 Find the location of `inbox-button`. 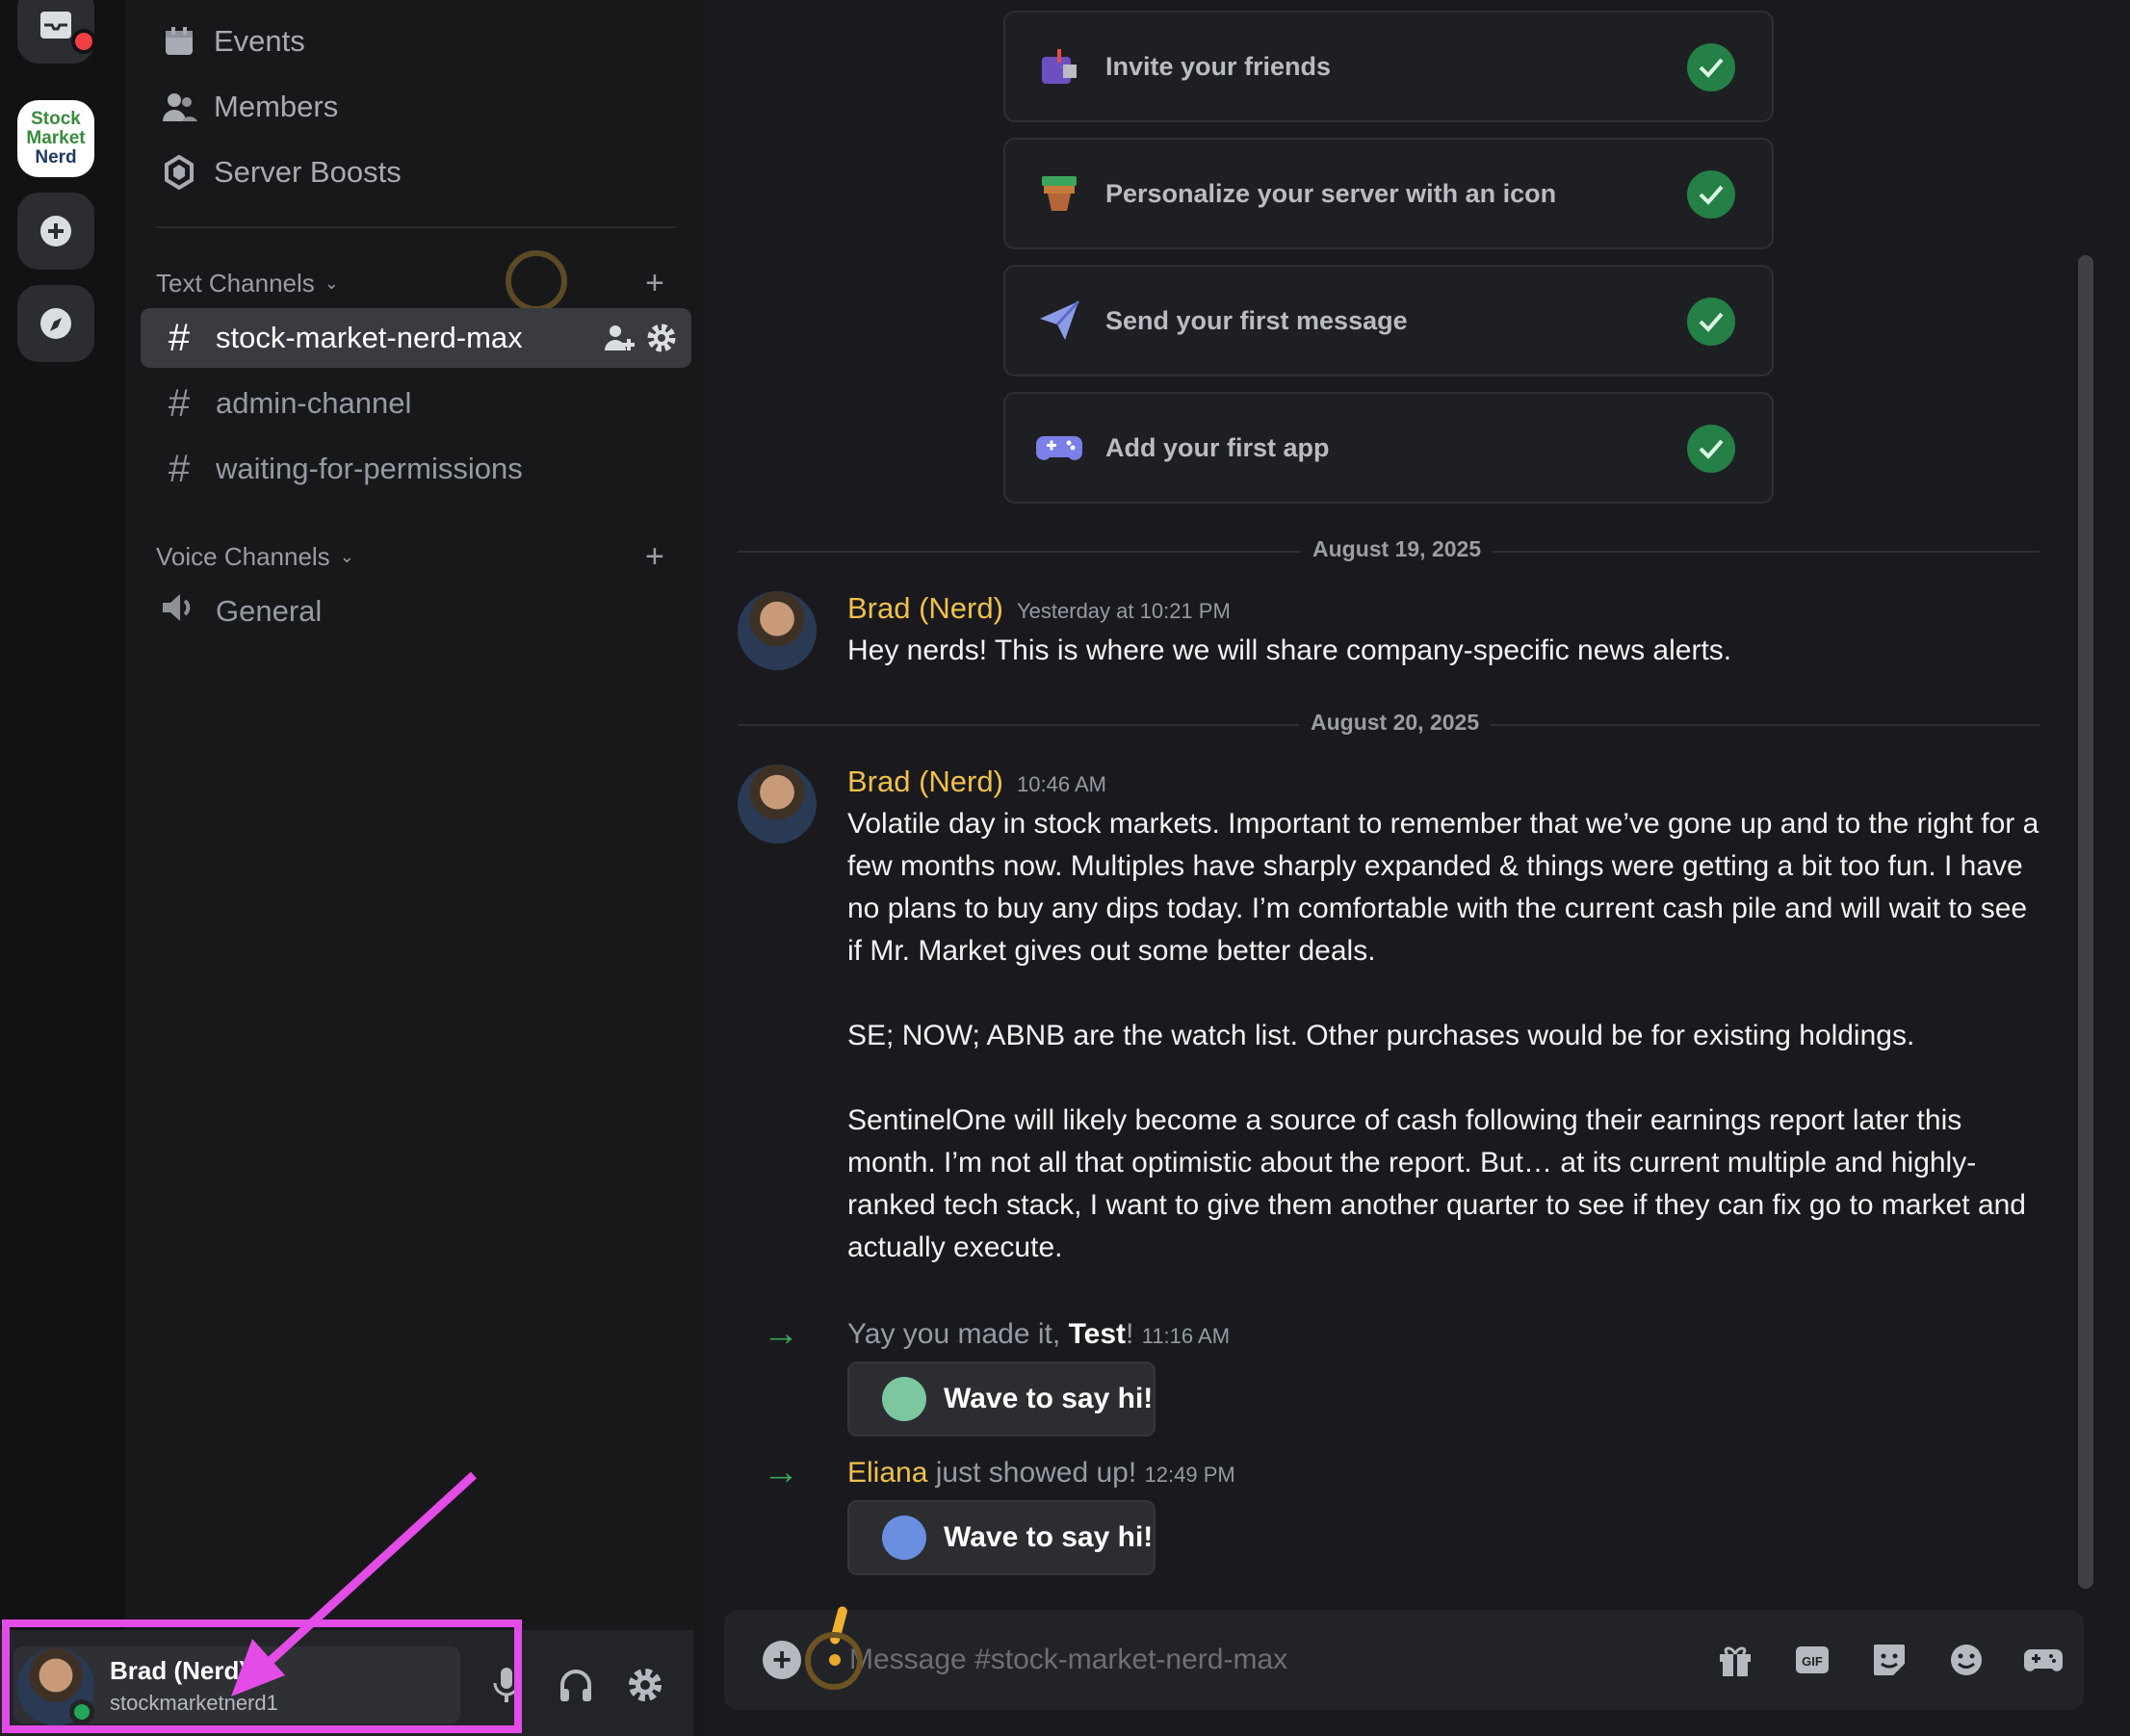

inbox-button is located at coordinates (56, 32).